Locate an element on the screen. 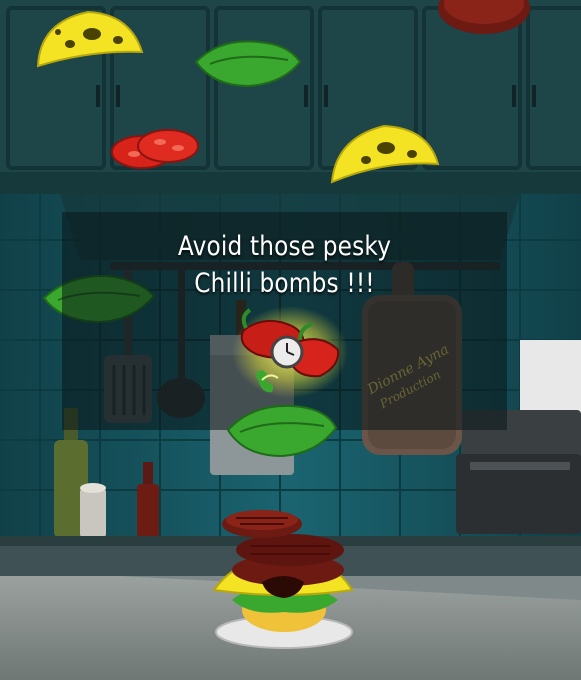  tip-line-1: Avoid those pesky is located at coordinates (284, 246).